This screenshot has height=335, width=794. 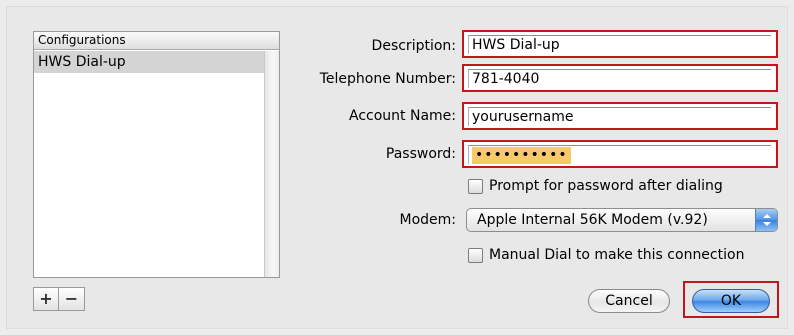 What do you see at coordinates (521, 155) in the screenshot?
I see `password-value: ••••••••••` at bounding box center [521, 155].